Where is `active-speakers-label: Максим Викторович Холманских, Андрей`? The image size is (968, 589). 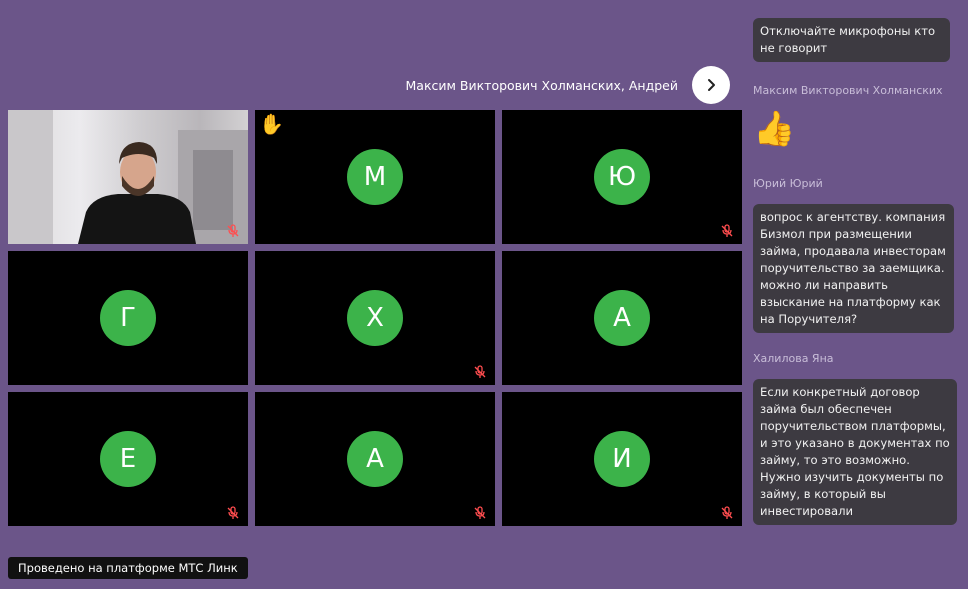 active-speakers-label: Максим Викторович Холманских, Андрей is located at coordinates (541, 85).